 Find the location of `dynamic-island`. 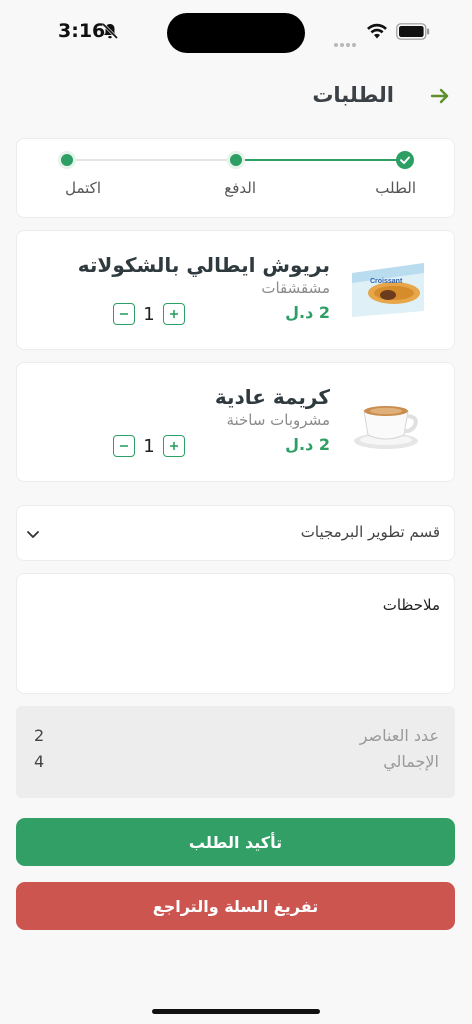

dynamic-island is located at coordinates (236, 33).